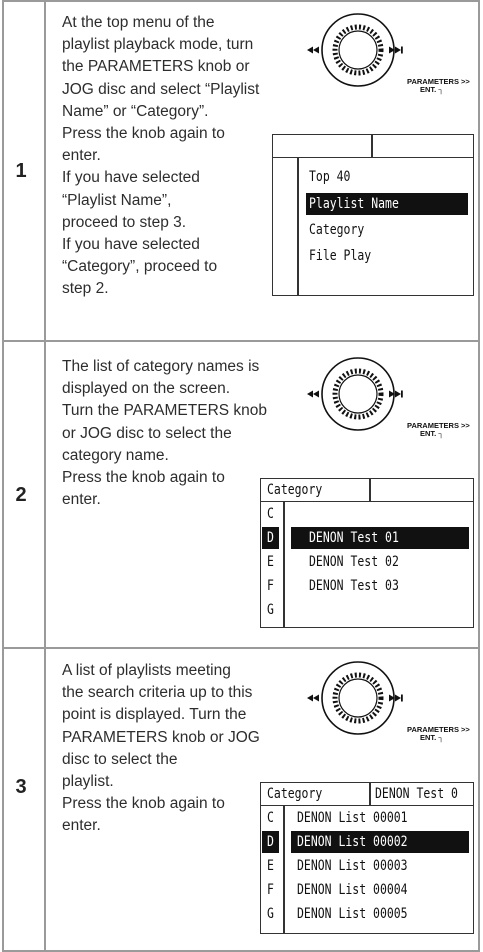  Describe the element at coordinates (329, 177) in the screenshot. I see `menu-item: Top 40` at that location.